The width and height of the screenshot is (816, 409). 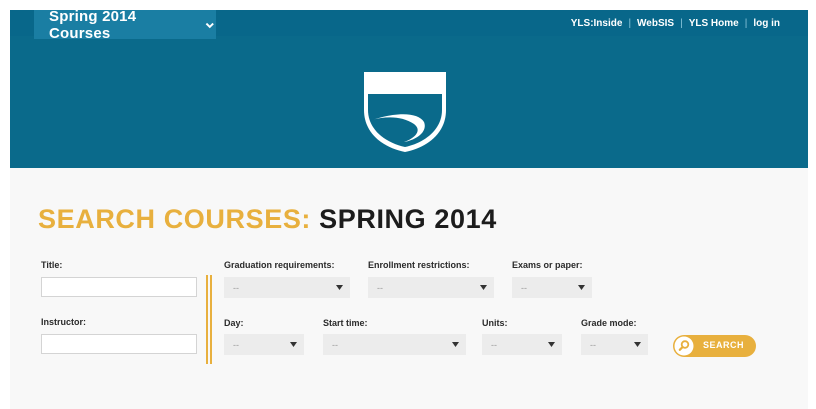 What do you see at coordinates (264, 344) in the screenshot?
I see `day-select: --` at bounding box center [264, 344].